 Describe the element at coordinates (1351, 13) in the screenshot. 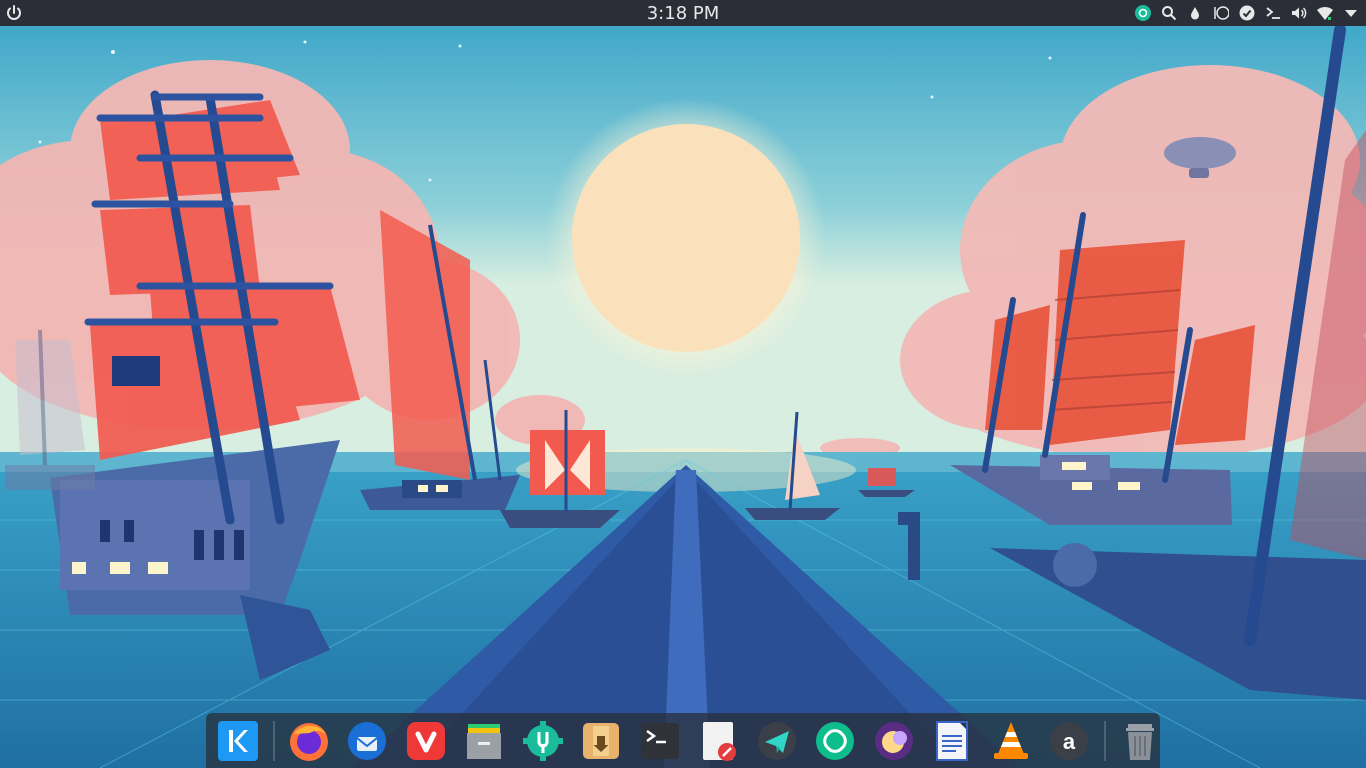

I see `panel-expand-icon` at that location.